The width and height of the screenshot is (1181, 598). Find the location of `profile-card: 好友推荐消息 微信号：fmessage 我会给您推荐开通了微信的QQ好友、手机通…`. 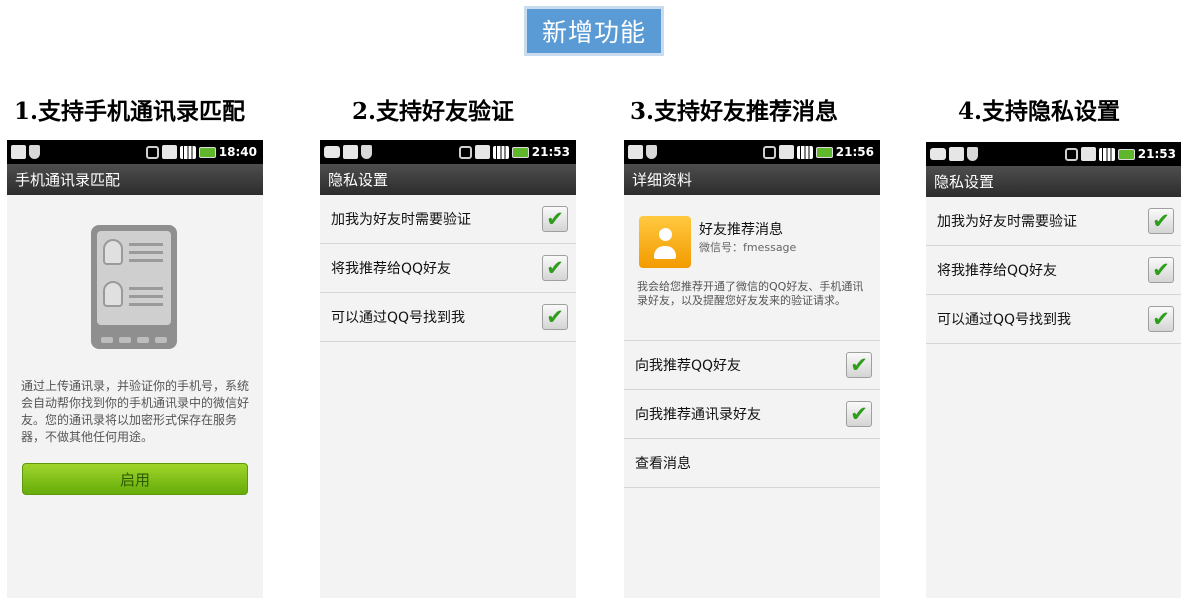

profile-card: 好友推荐消息 微信号：fmessage 我会给您推荐开通了微信的QQ好友、手机通… is located at coordinates (752, 267).